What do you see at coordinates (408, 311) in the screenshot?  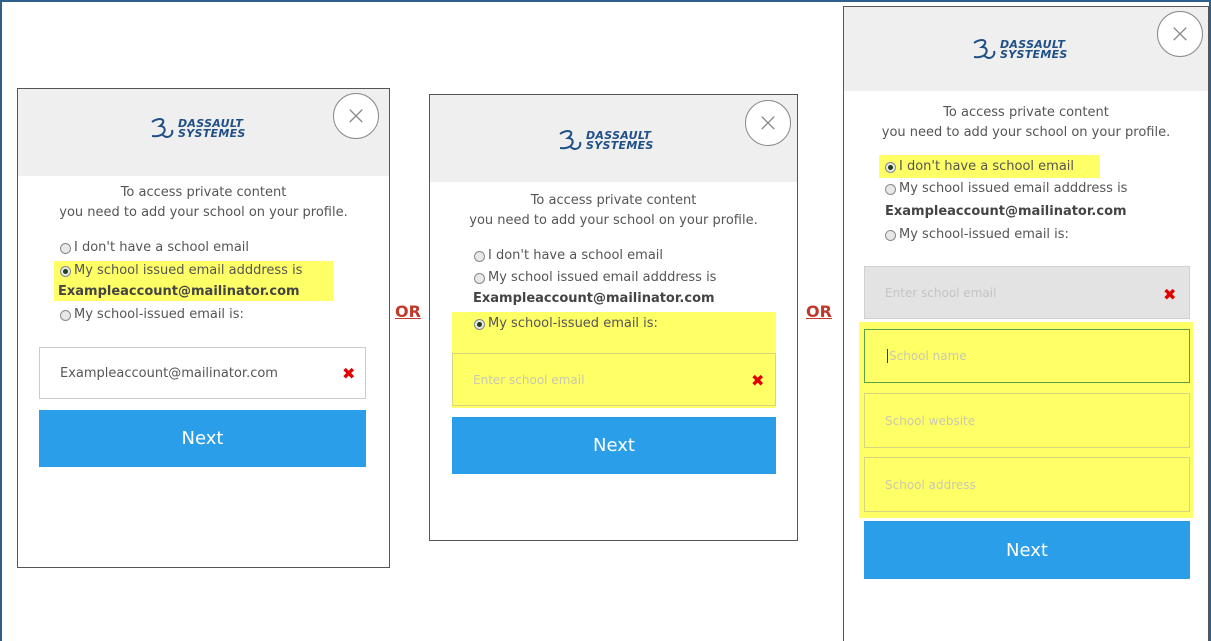 I see `or-separator-1: OR` at bounding box center [408, 311].